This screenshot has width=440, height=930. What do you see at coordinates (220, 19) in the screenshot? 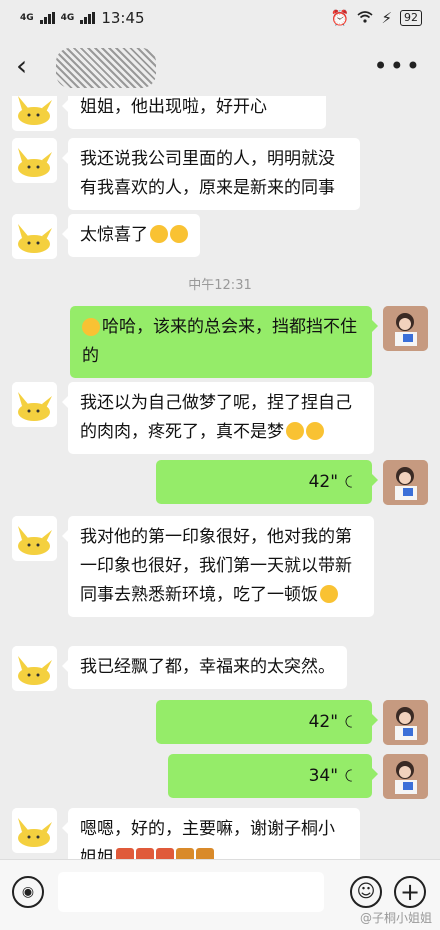
I see `status-bar: 4G 4G 13:45 ⏰ ⚡ 92` at bounding box center [220, 19].